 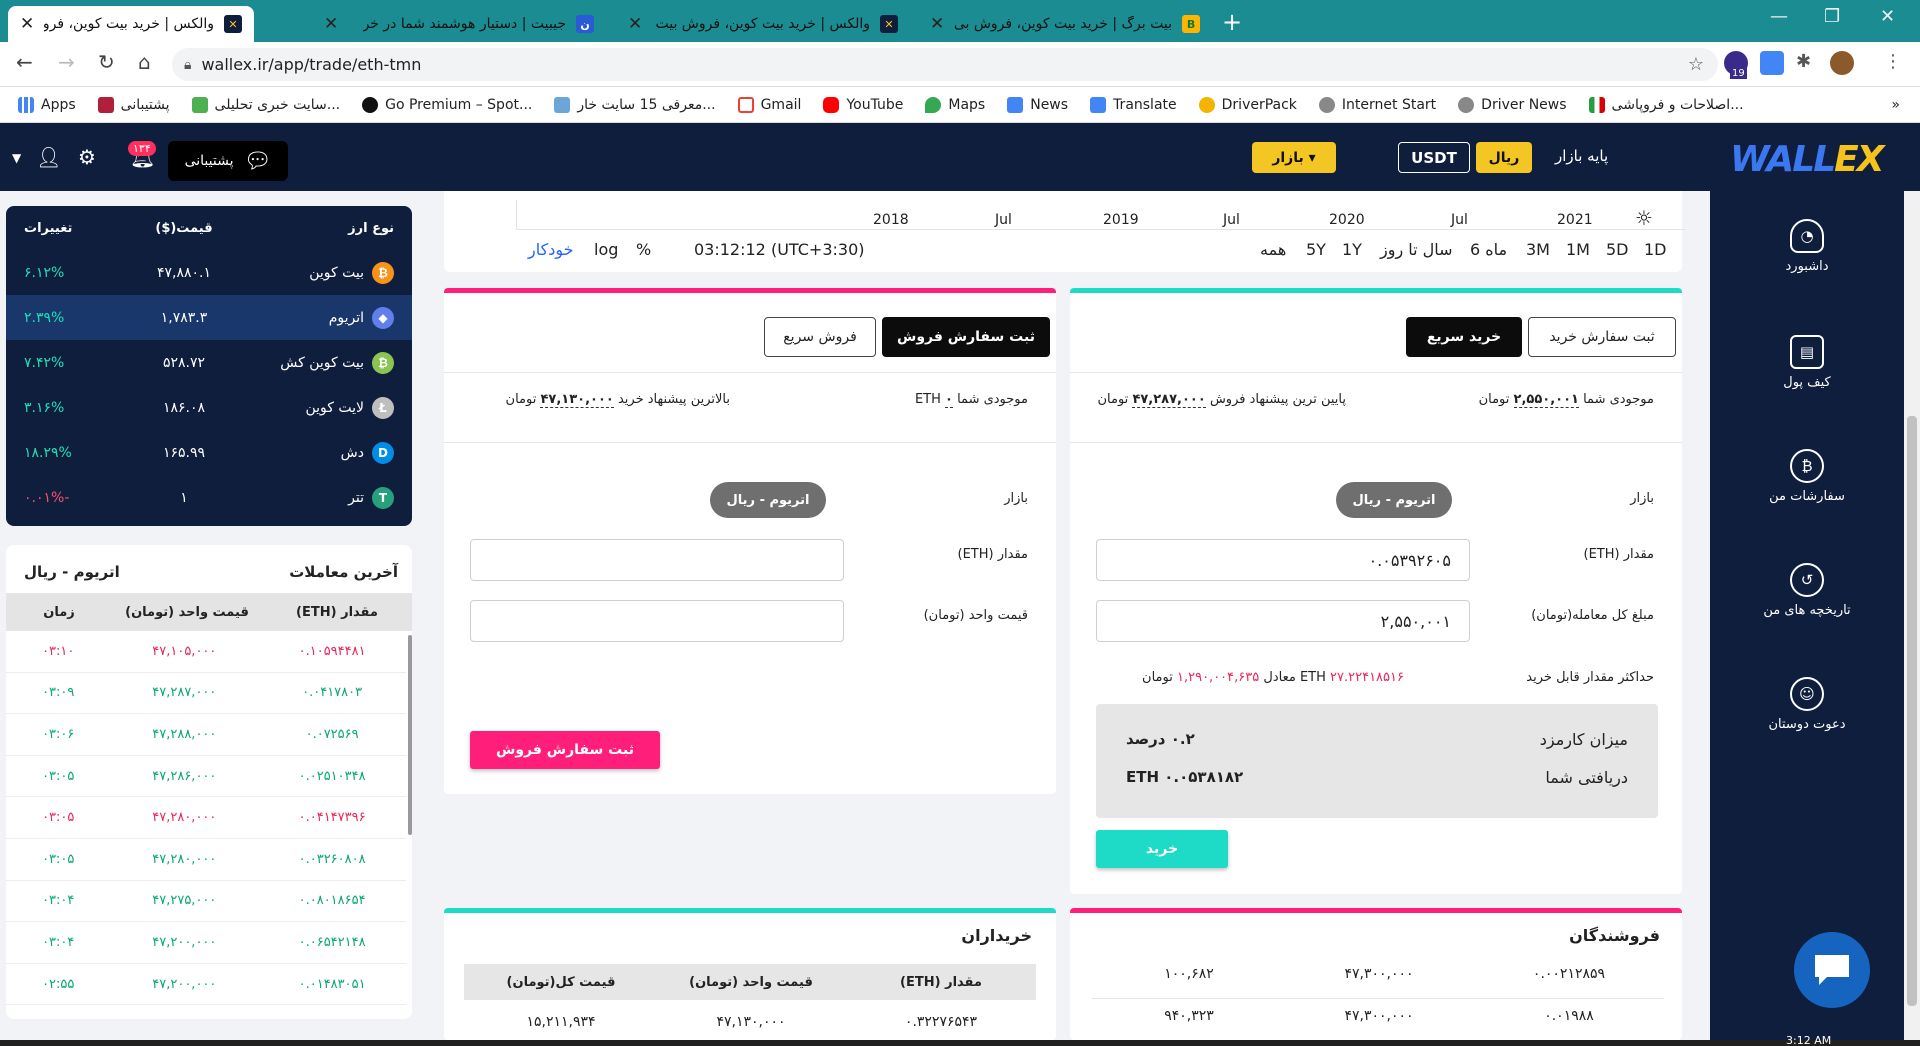 I want to click on sell-price-input, so click(x=657, y=621).